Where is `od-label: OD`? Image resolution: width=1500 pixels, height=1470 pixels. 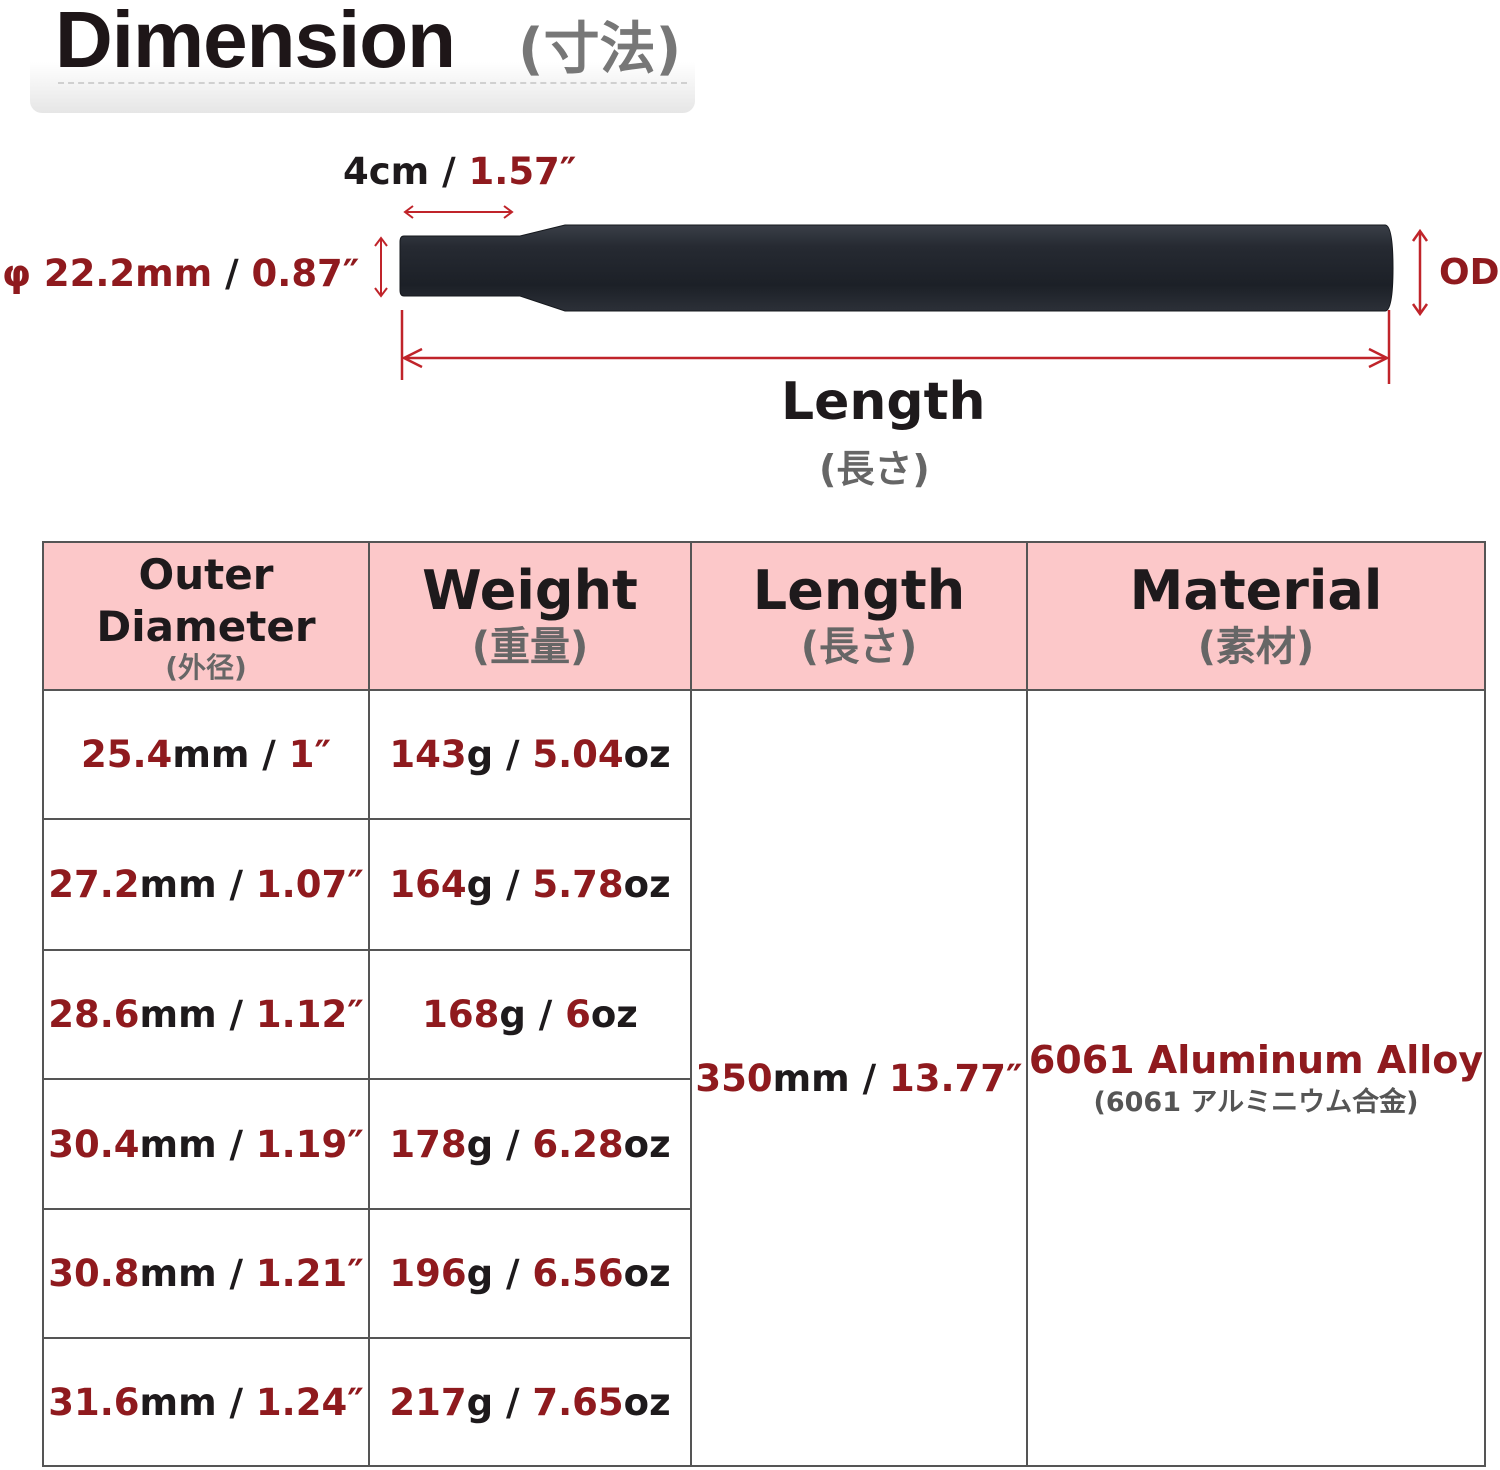
od-label: OD is located at coordinates (1469, 272).